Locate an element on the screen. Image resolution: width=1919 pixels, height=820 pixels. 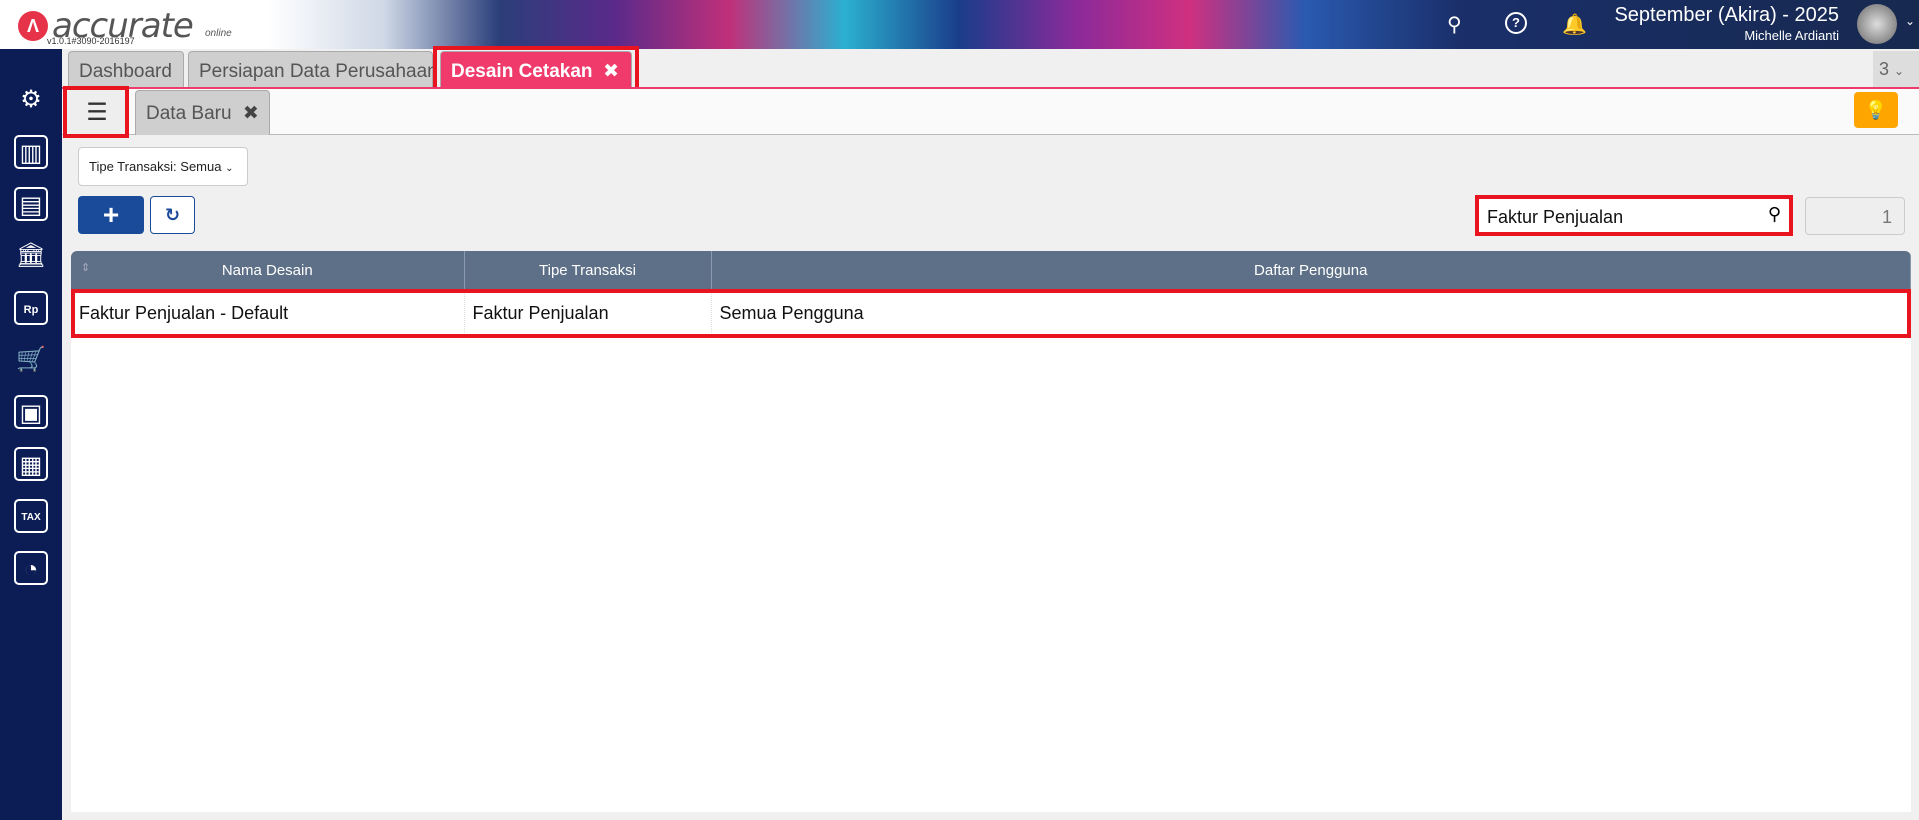
asset-icon: ▦ is located at coordinates (31, 464).